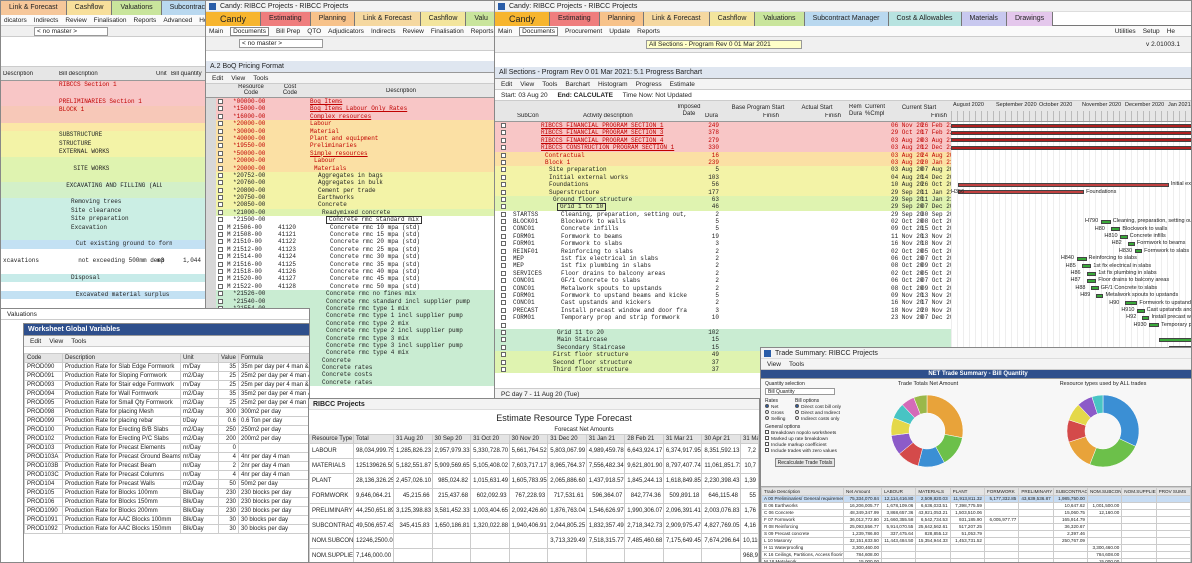  Describe the element at coordinates (413, 31) in the screenshot. I see `menu-item: Review` at that location.